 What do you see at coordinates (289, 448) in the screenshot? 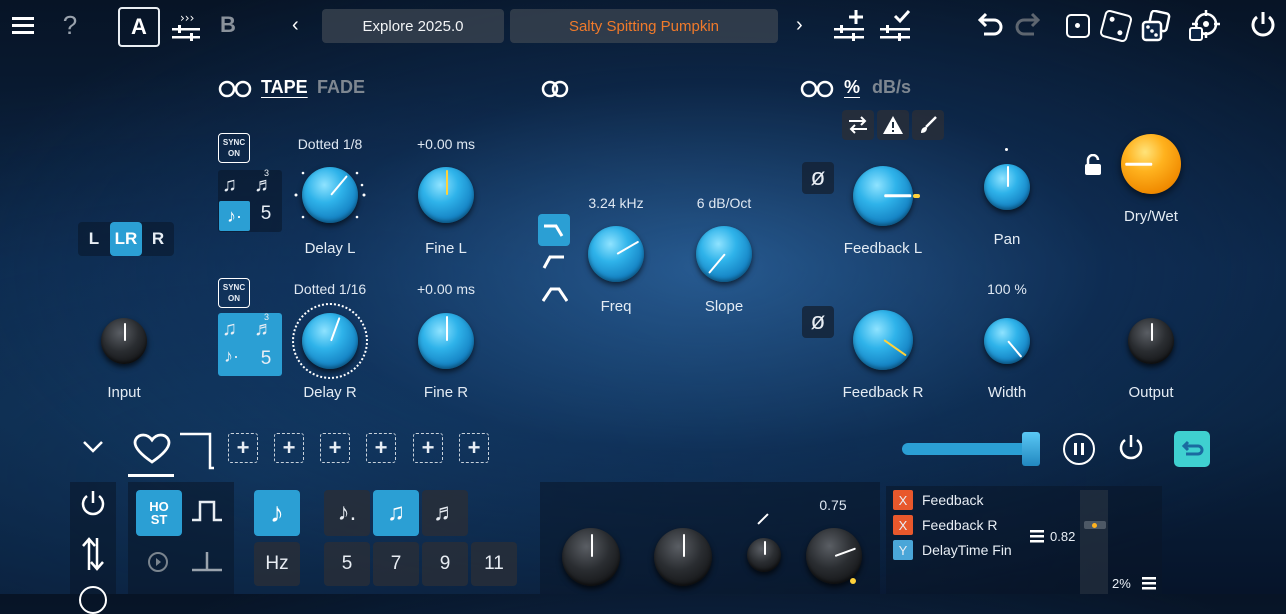
I see `add-lfo-2-button: +` at bounding box center [289, 448].